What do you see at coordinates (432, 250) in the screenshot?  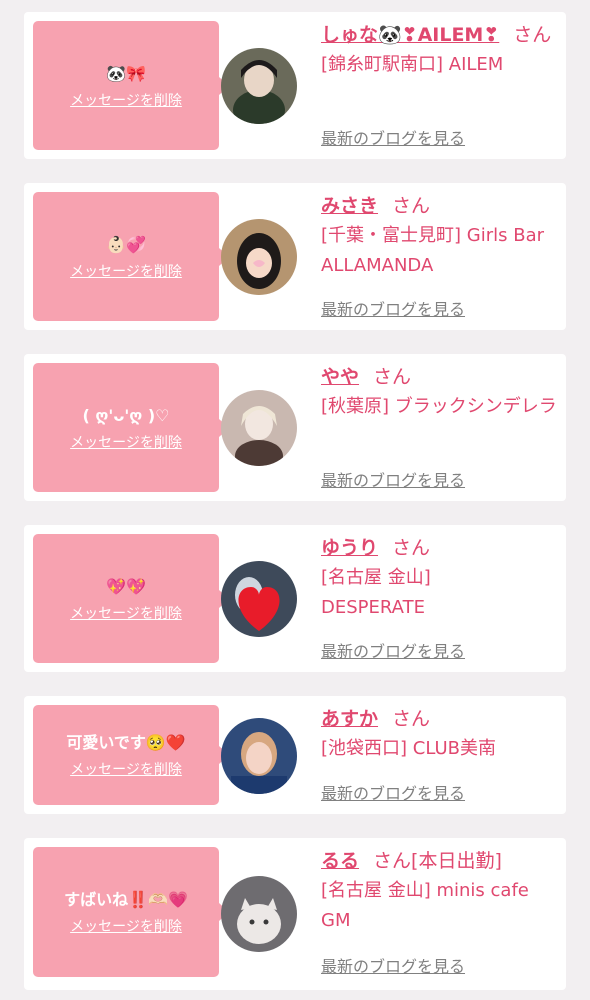 I see `shop-info: [千葉・富士見町] Girls Bar ALLAMANDA` at bounding box center [432, 250].